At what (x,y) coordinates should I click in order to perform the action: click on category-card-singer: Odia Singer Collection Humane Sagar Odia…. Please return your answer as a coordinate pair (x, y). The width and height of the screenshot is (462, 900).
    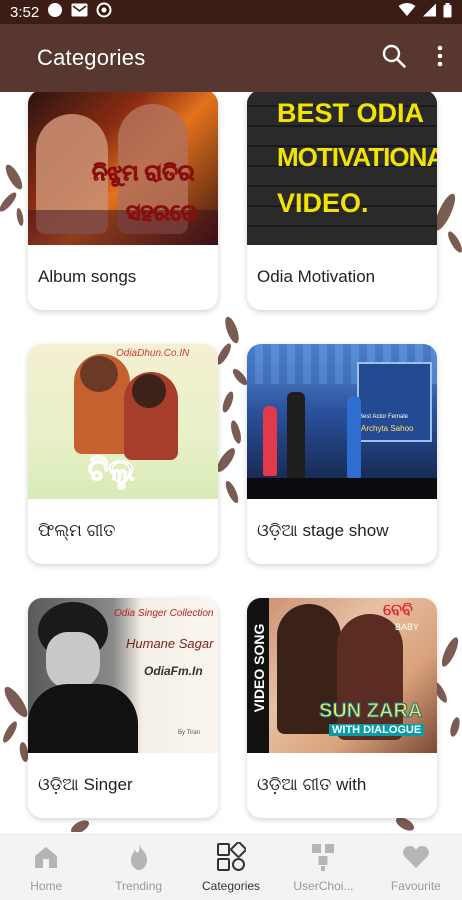
    Looking at the image, I should click on (123, 708).